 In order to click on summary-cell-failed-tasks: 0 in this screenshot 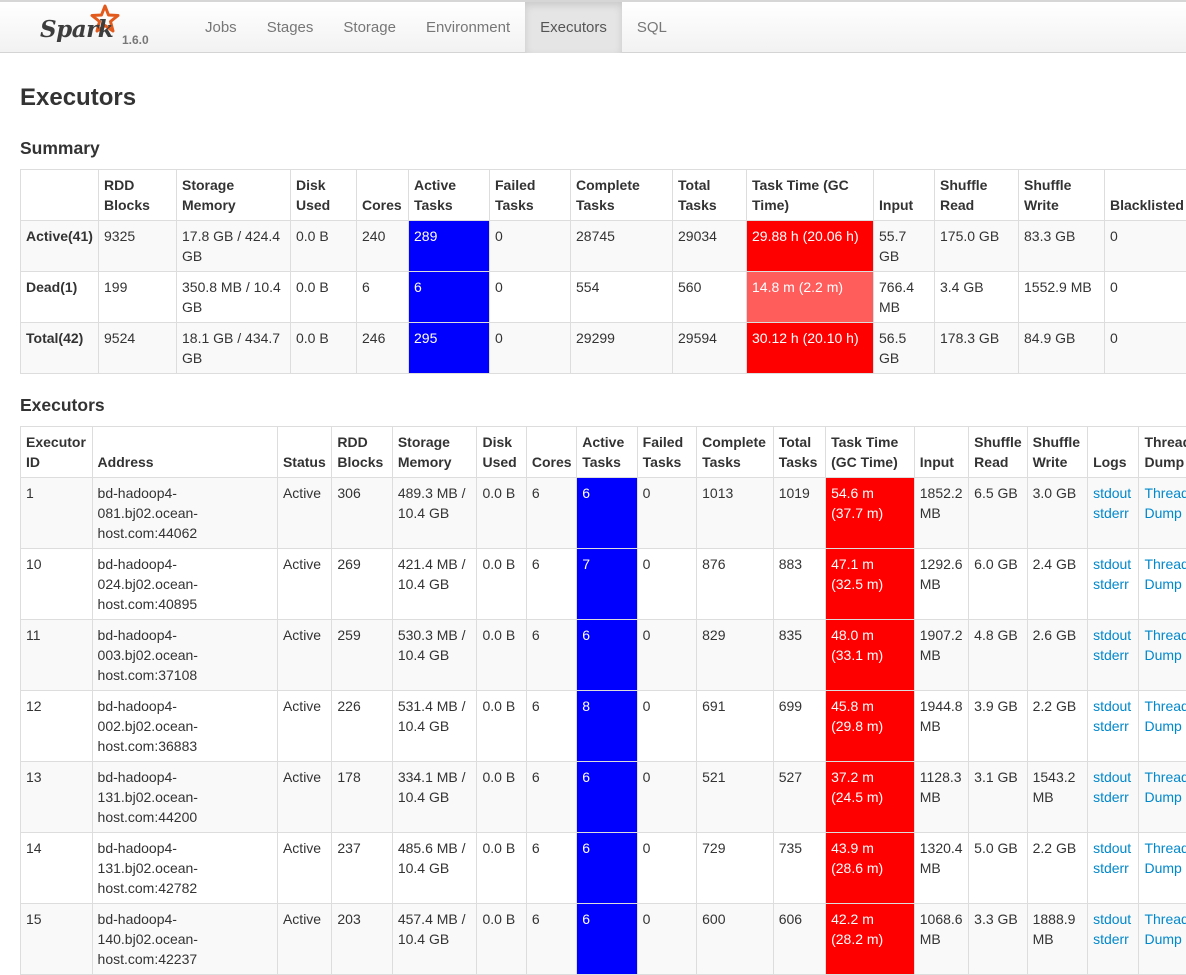, I will do `click(530, 297)`.